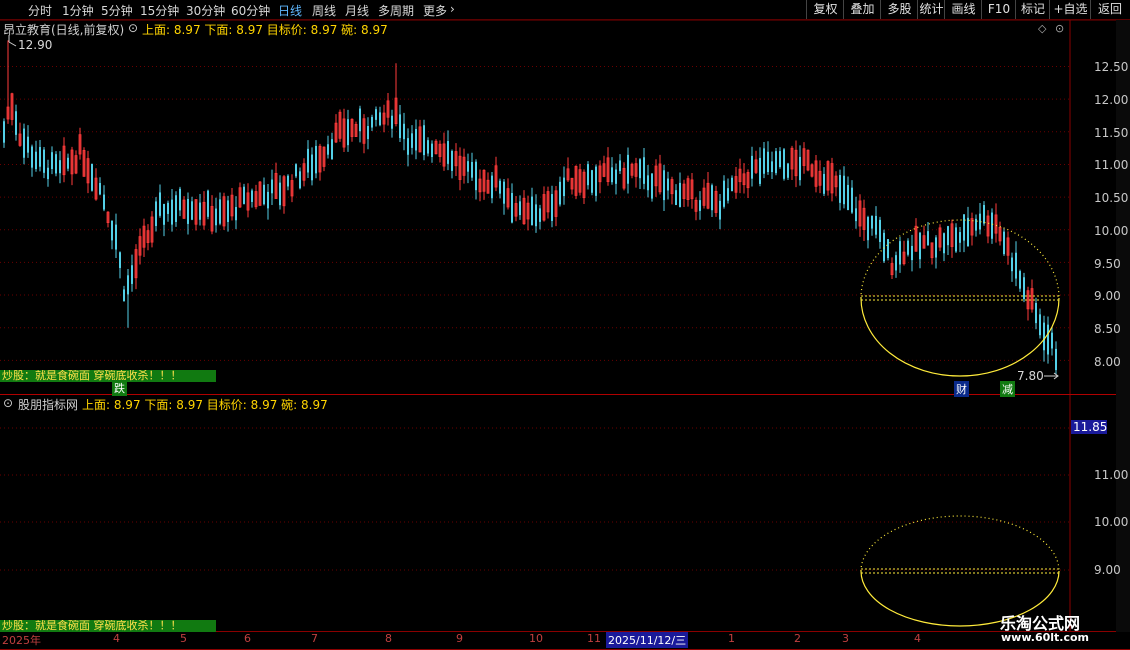  Describe the element at coordinates (960, 543) in the screenshot. I see `sub-bowl-top-arc` at that location.